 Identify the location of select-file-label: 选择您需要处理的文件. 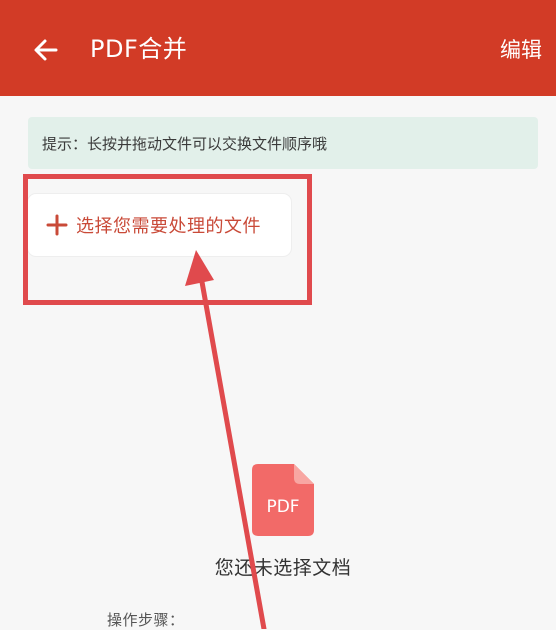
(168, 226).